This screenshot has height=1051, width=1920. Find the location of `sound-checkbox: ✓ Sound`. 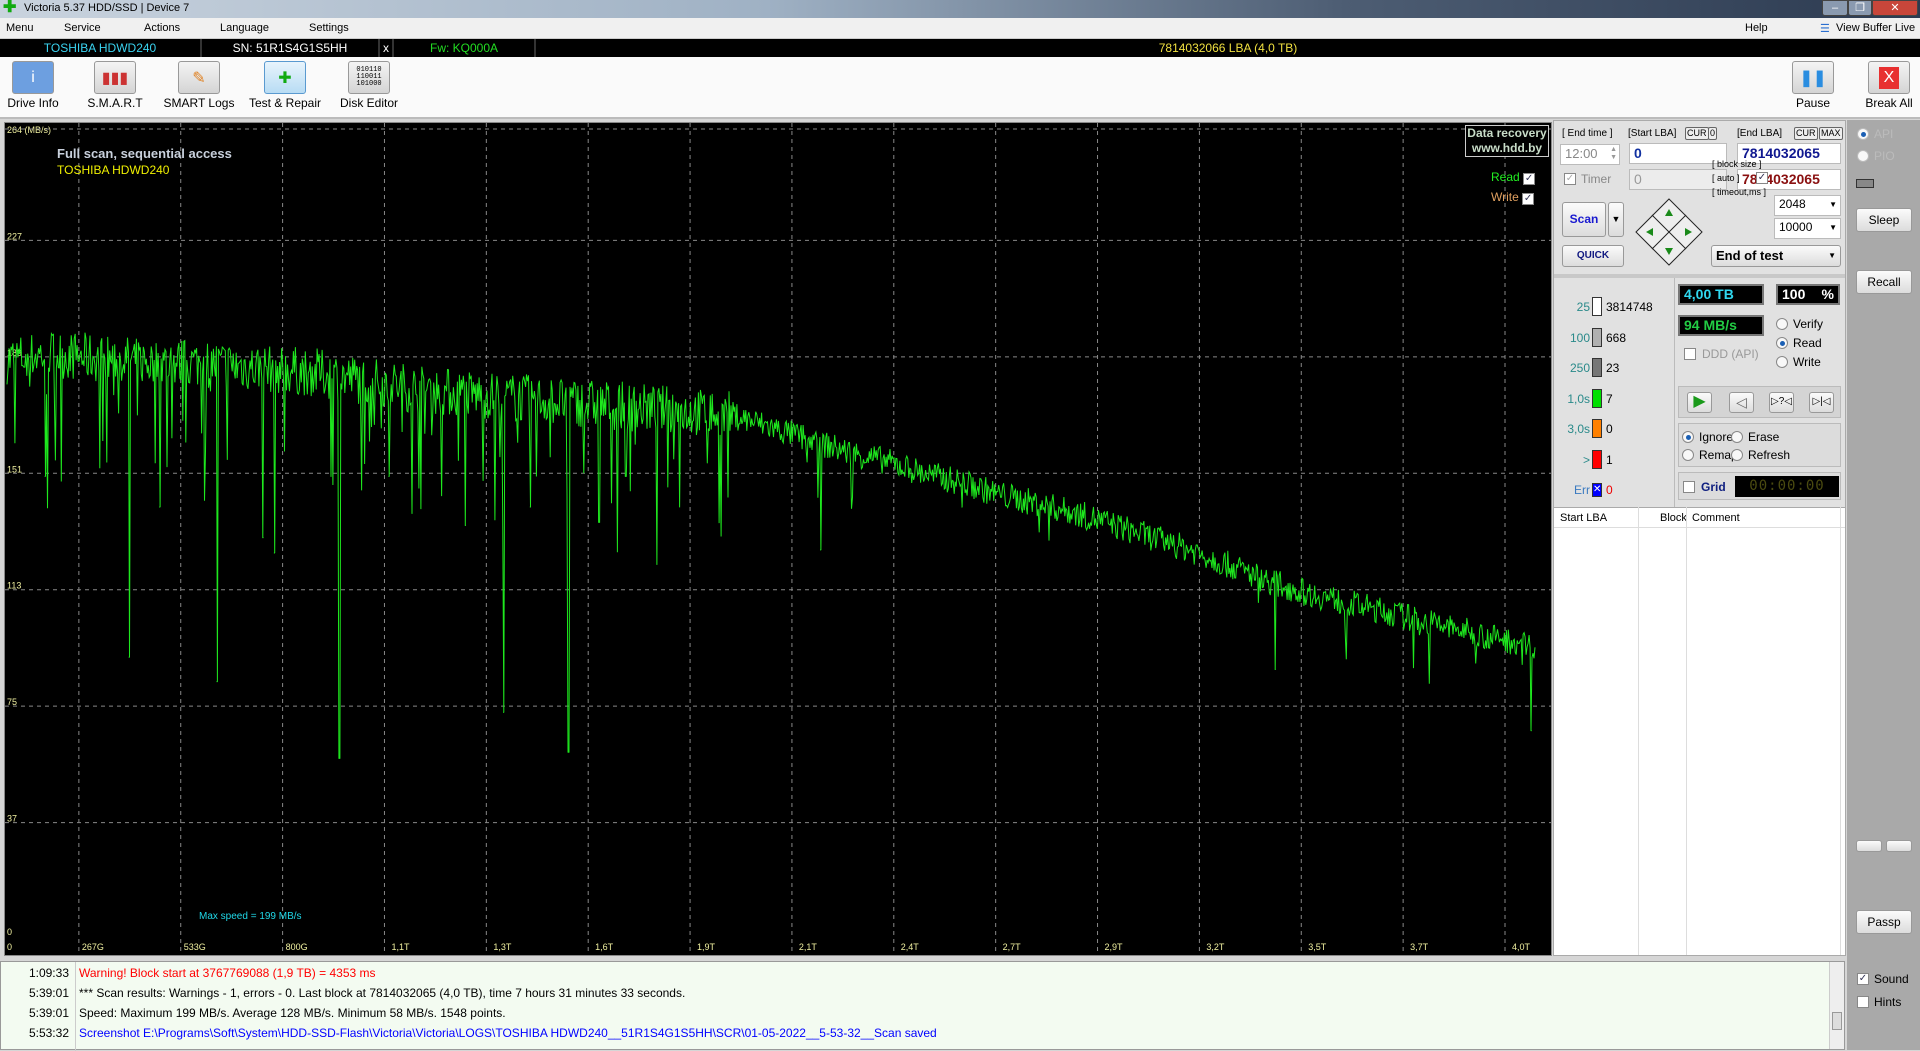

sound-checkbox: ✓ Sound is located at coordinates (1883, 979).